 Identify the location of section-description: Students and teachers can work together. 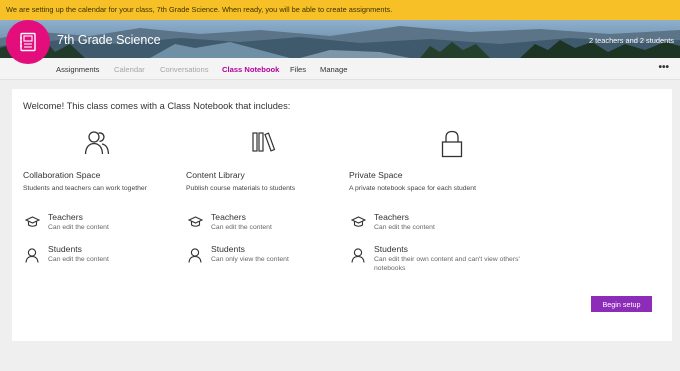
(85, 188).